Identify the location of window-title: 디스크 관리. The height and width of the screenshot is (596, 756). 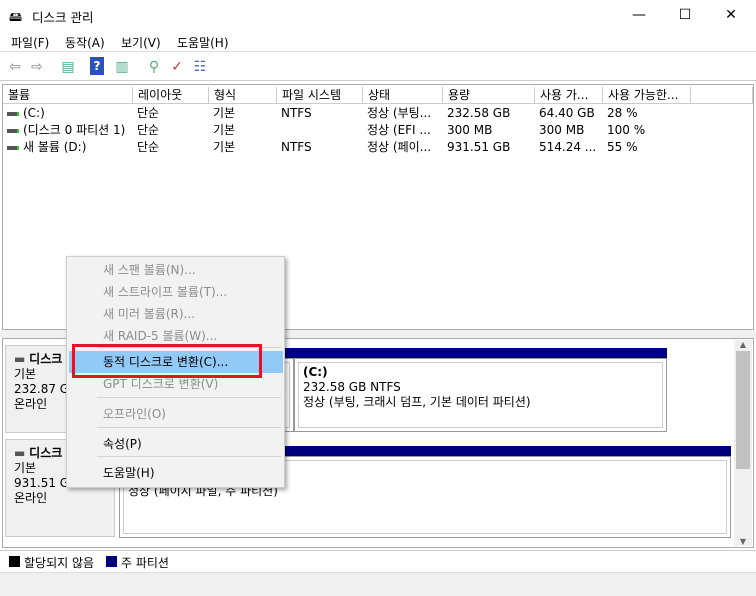
(63, 17).